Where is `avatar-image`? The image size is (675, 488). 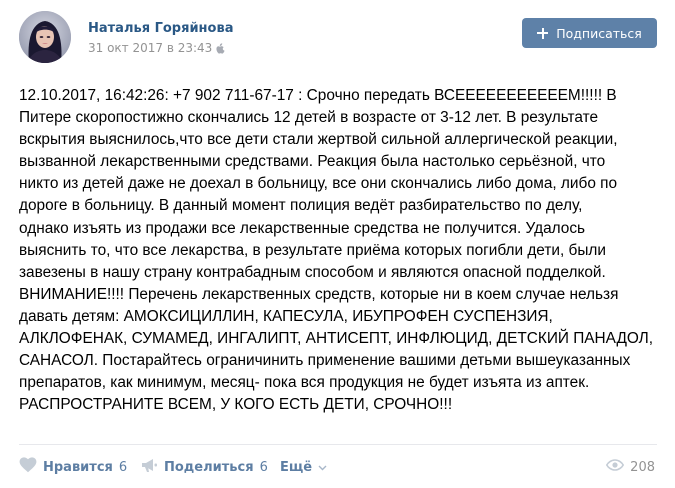
avatar-image is located at coordinates (45, 37).